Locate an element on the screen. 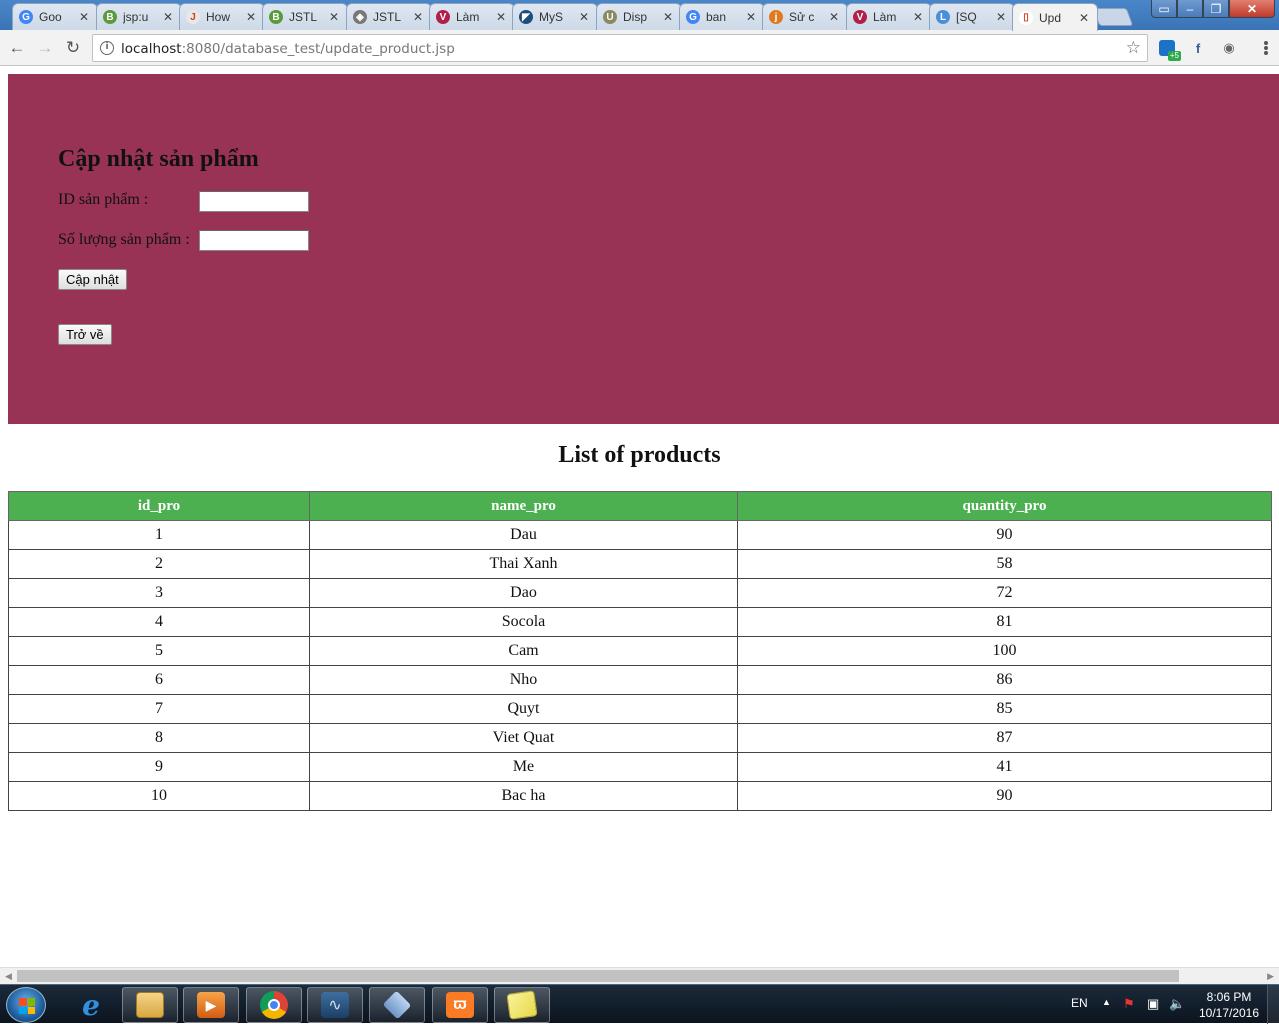 This screenshot has height=1024, width=1279. browser-tab: Gban ✕ is located at coordinates (722, 16).